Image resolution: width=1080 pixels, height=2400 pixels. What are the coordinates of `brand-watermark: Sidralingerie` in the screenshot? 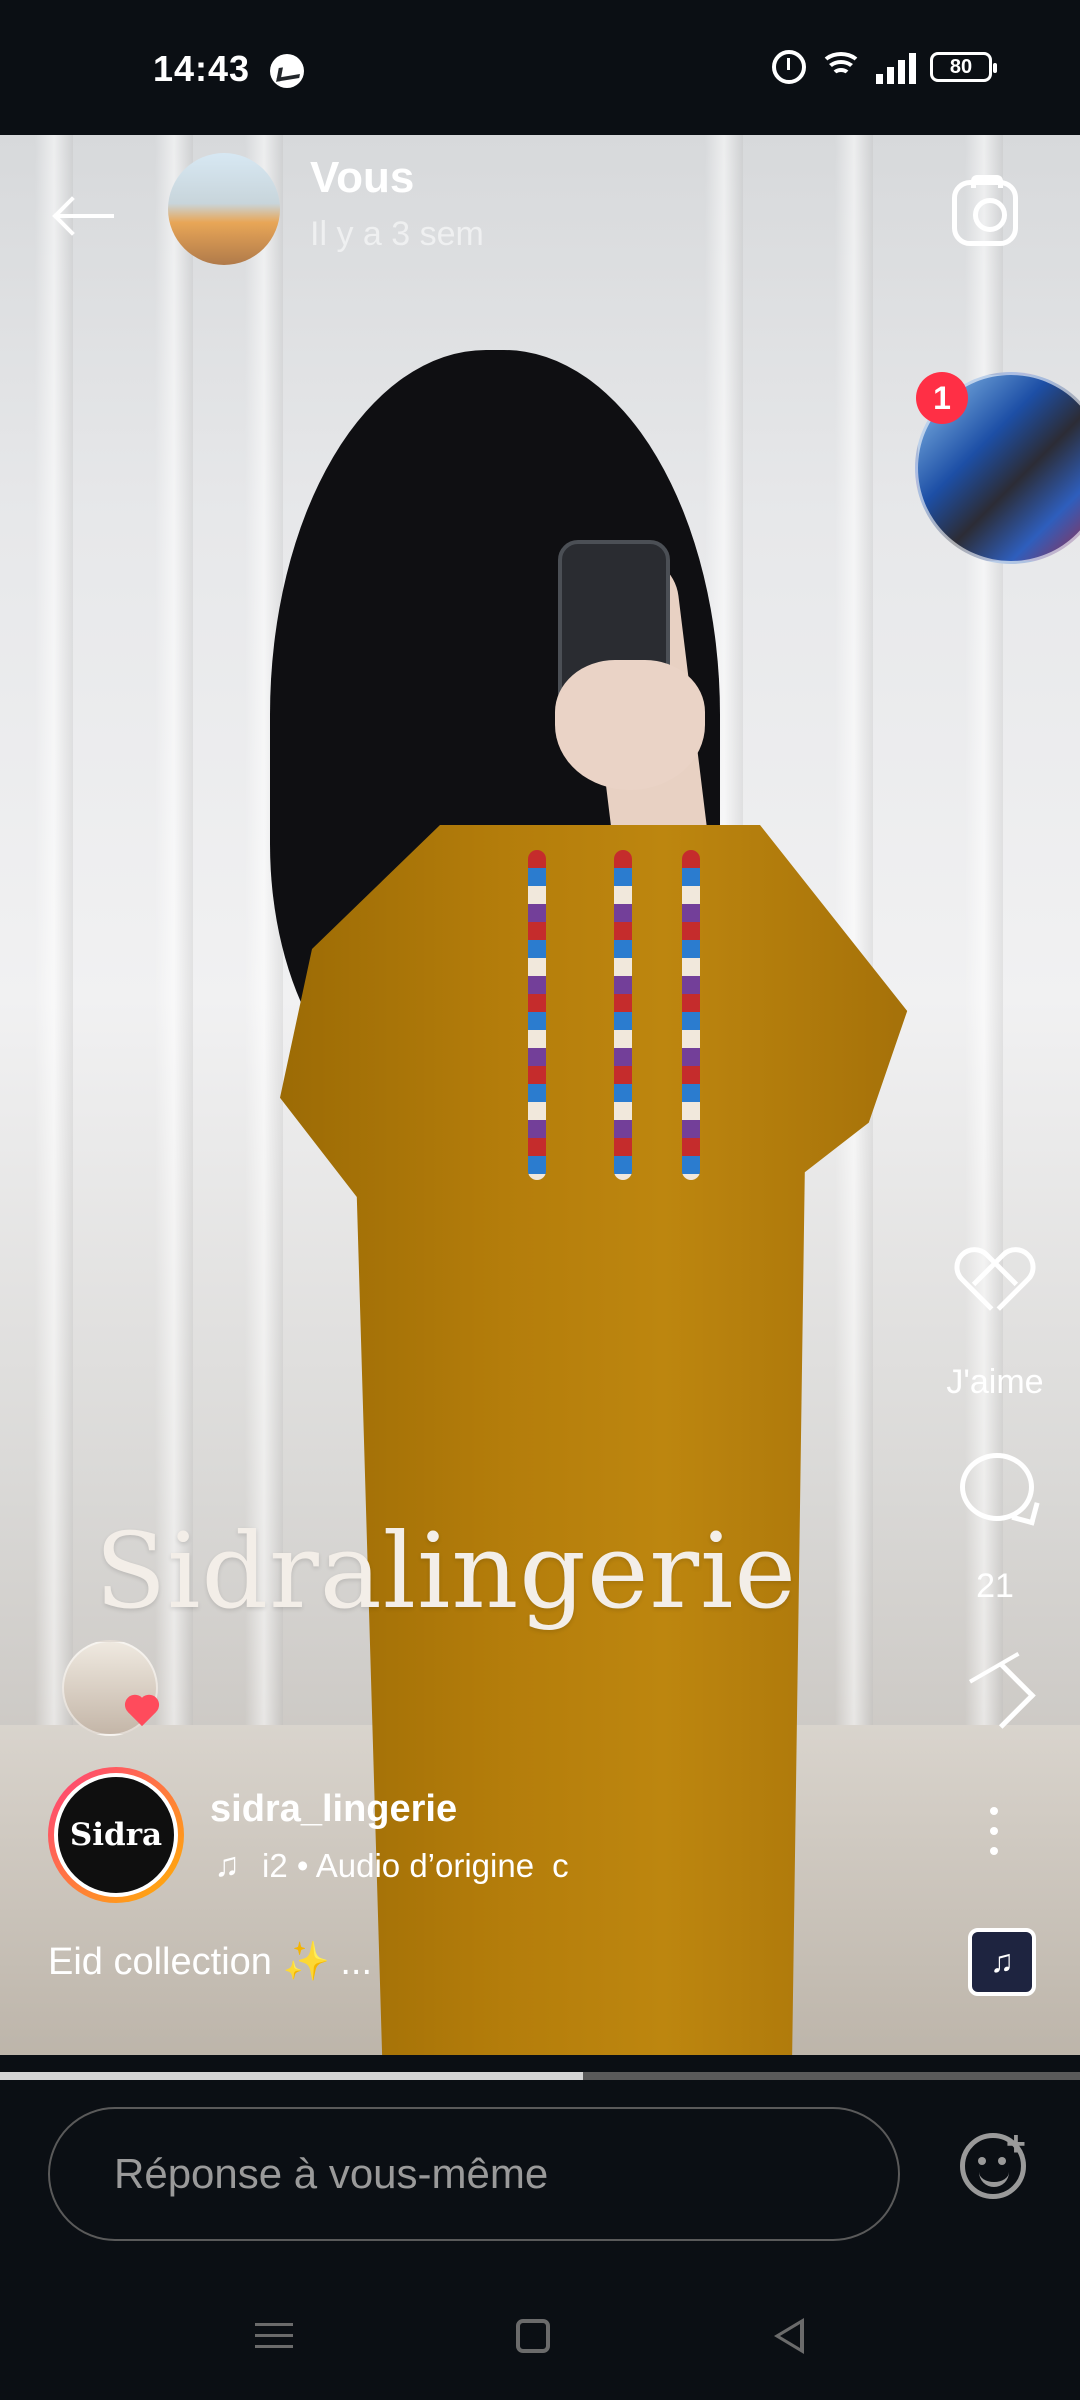 It's located at (446, 1571).